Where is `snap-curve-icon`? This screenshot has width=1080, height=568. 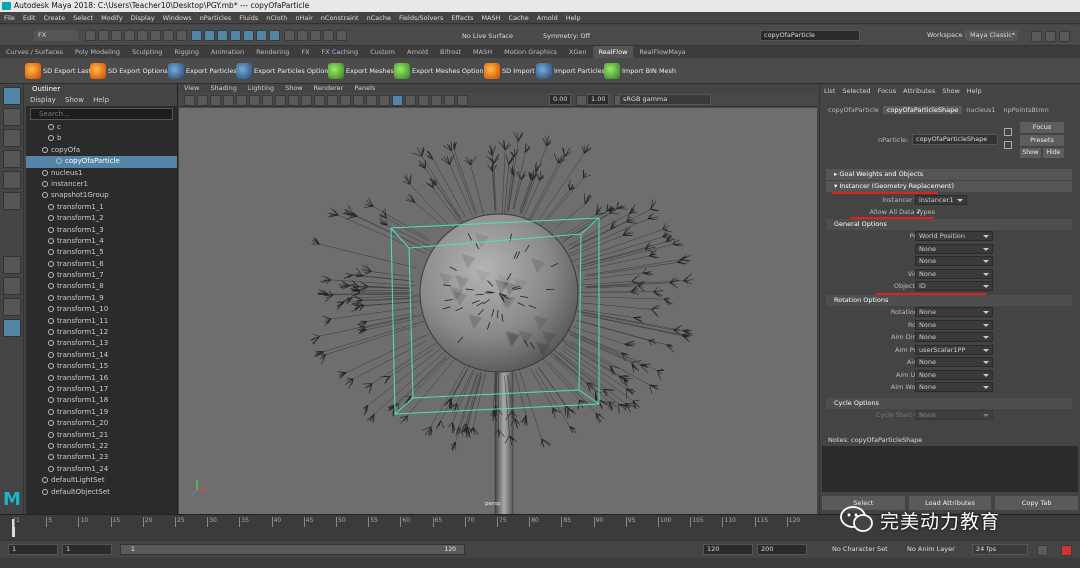
snap-curve-icon is located at coordinates (303, 35).